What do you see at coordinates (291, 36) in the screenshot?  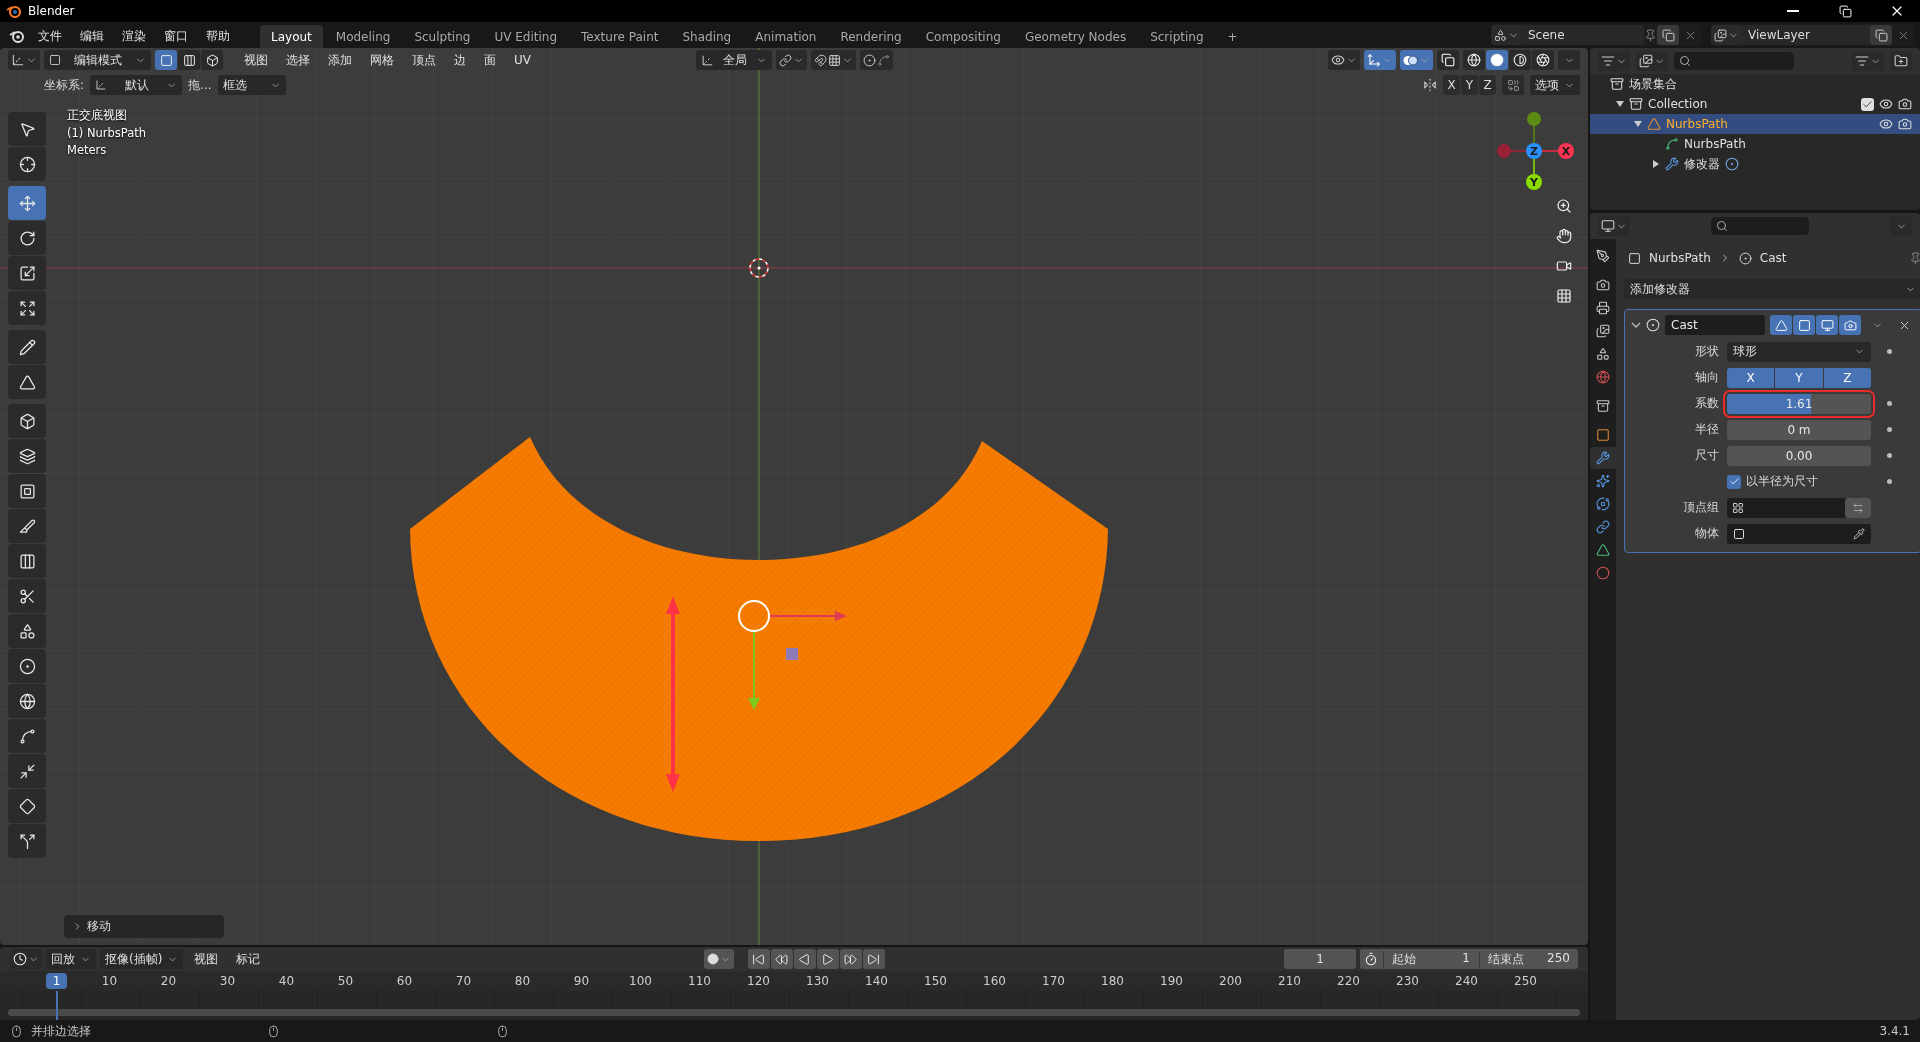 I see `workspace-tab: Layout` at bounding box center [291, 36].